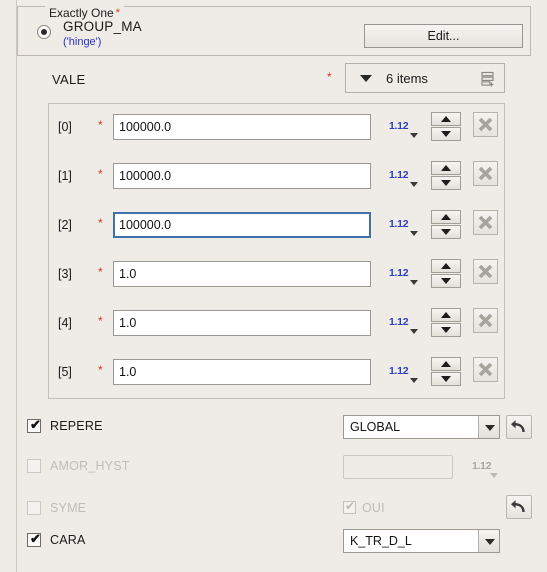 Image resolution: width=547 pixels, height=572 pixels. What do you see at coordinates (375, 427) in the screenshot?
I see `combo-repere-value: GLOBAL` at bounding box center [375, 427].